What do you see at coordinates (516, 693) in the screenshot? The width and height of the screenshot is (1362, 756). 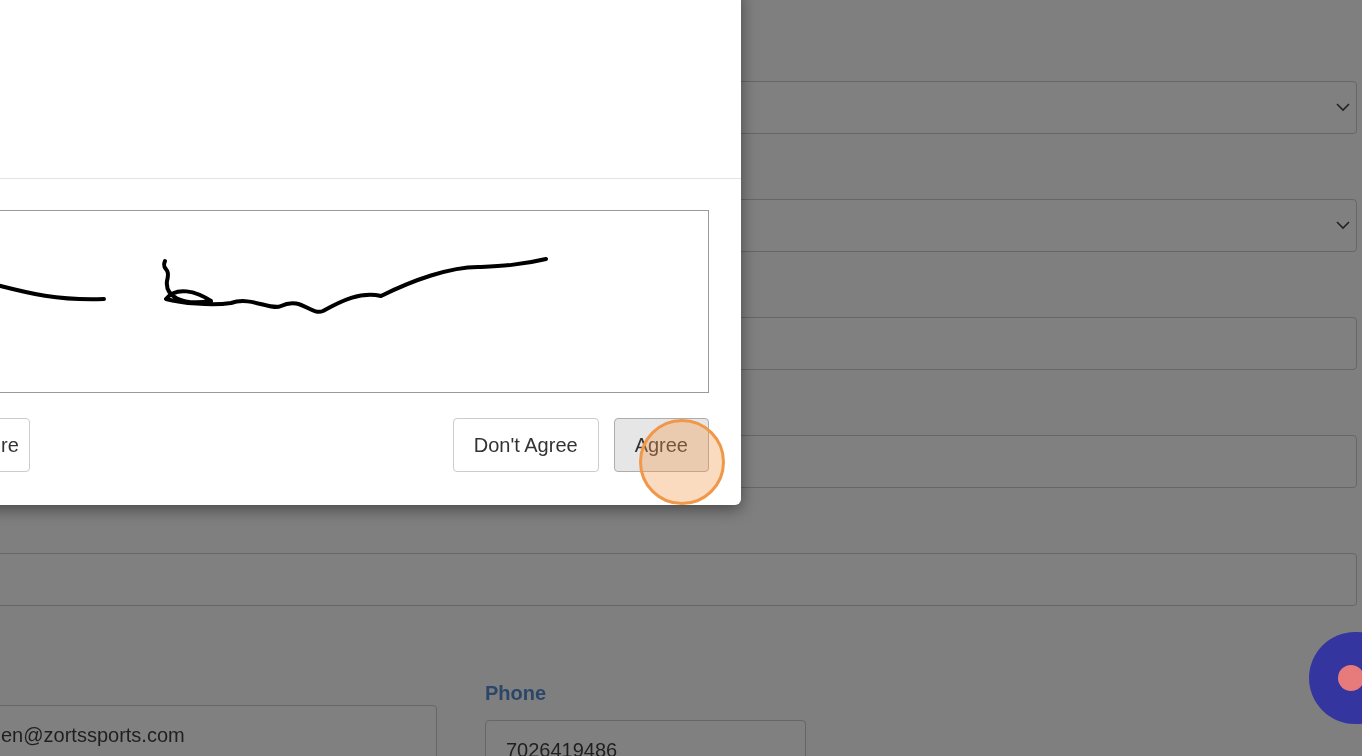 I see `phone-label: Phone` at bounding box center [516, 693].